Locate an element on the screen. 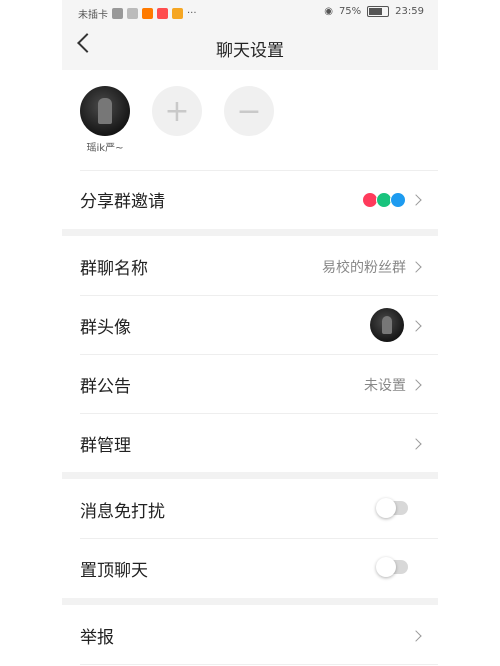 The height and width of the screenshot is (666, 500). member-item: 瑶ik严~ is located at coordinates (105, 120).